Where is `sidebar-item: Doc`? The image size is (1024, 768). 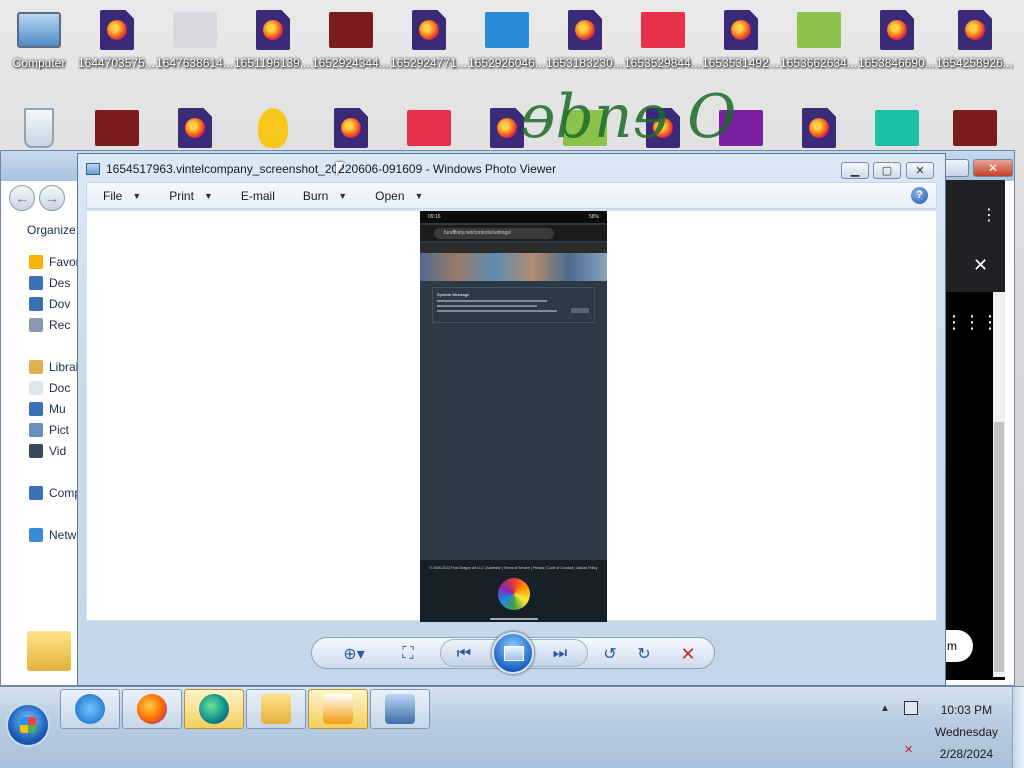
sidebar-item: Doc is located at coordinates (49, 388).